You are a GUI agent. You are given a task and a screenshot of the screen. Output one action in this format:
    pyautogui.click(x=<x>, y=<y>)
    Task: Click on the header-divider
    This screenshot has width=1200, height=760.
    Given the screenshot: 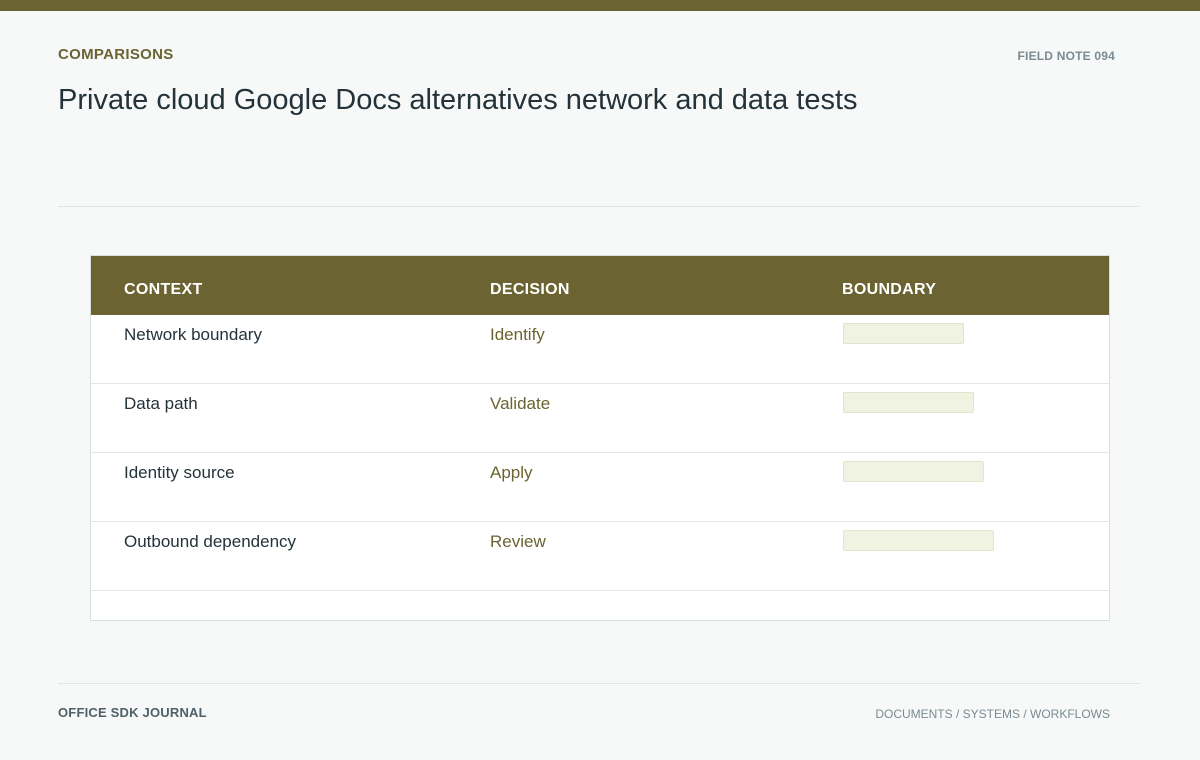 What is the action you would take?
    pyautogui.click(x=599, y=206)
    